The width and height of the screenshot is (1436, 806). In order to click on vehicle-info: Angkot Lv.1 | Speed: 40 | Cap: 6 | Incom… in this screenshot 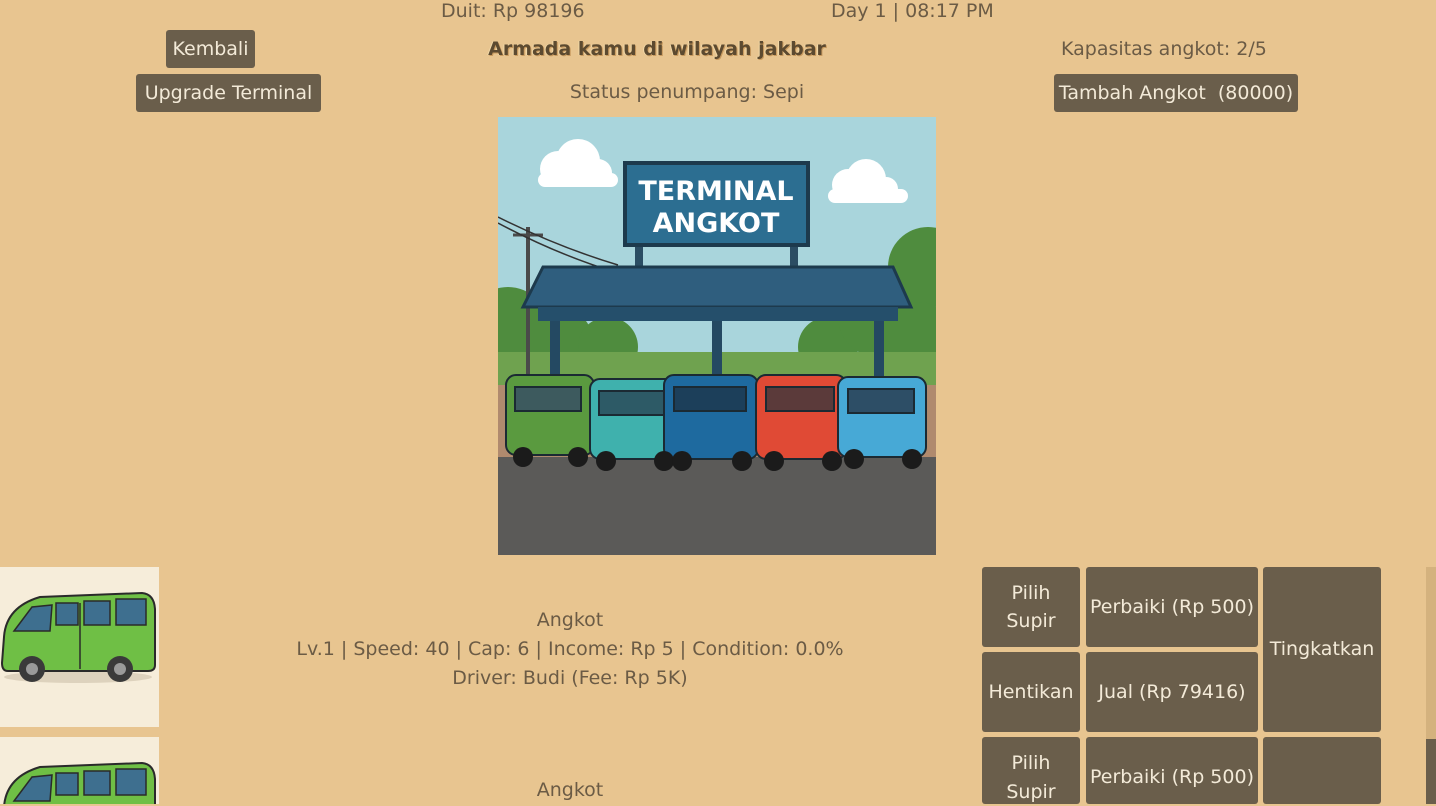, I will do `click(569, 649)`.